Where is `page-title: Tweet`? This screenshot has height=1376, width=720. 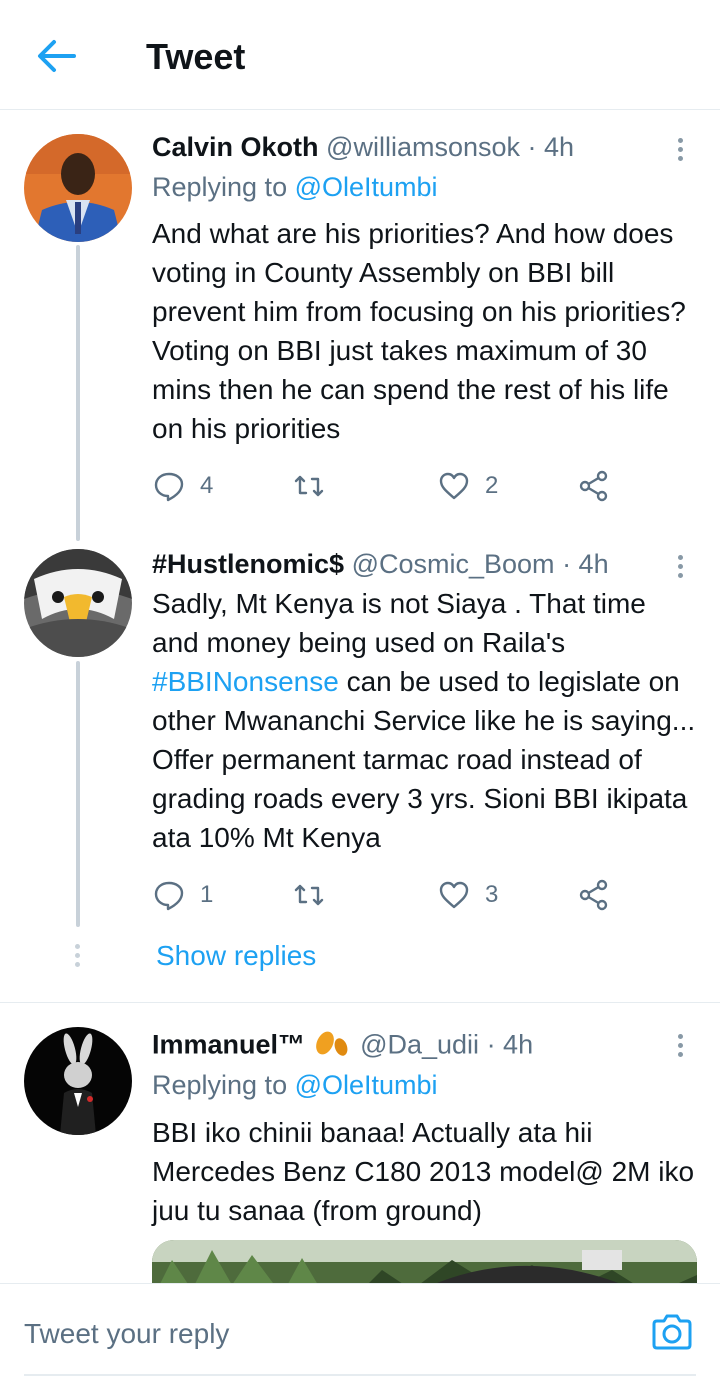 page-title: Tweet is located at coordinates (196, 56).